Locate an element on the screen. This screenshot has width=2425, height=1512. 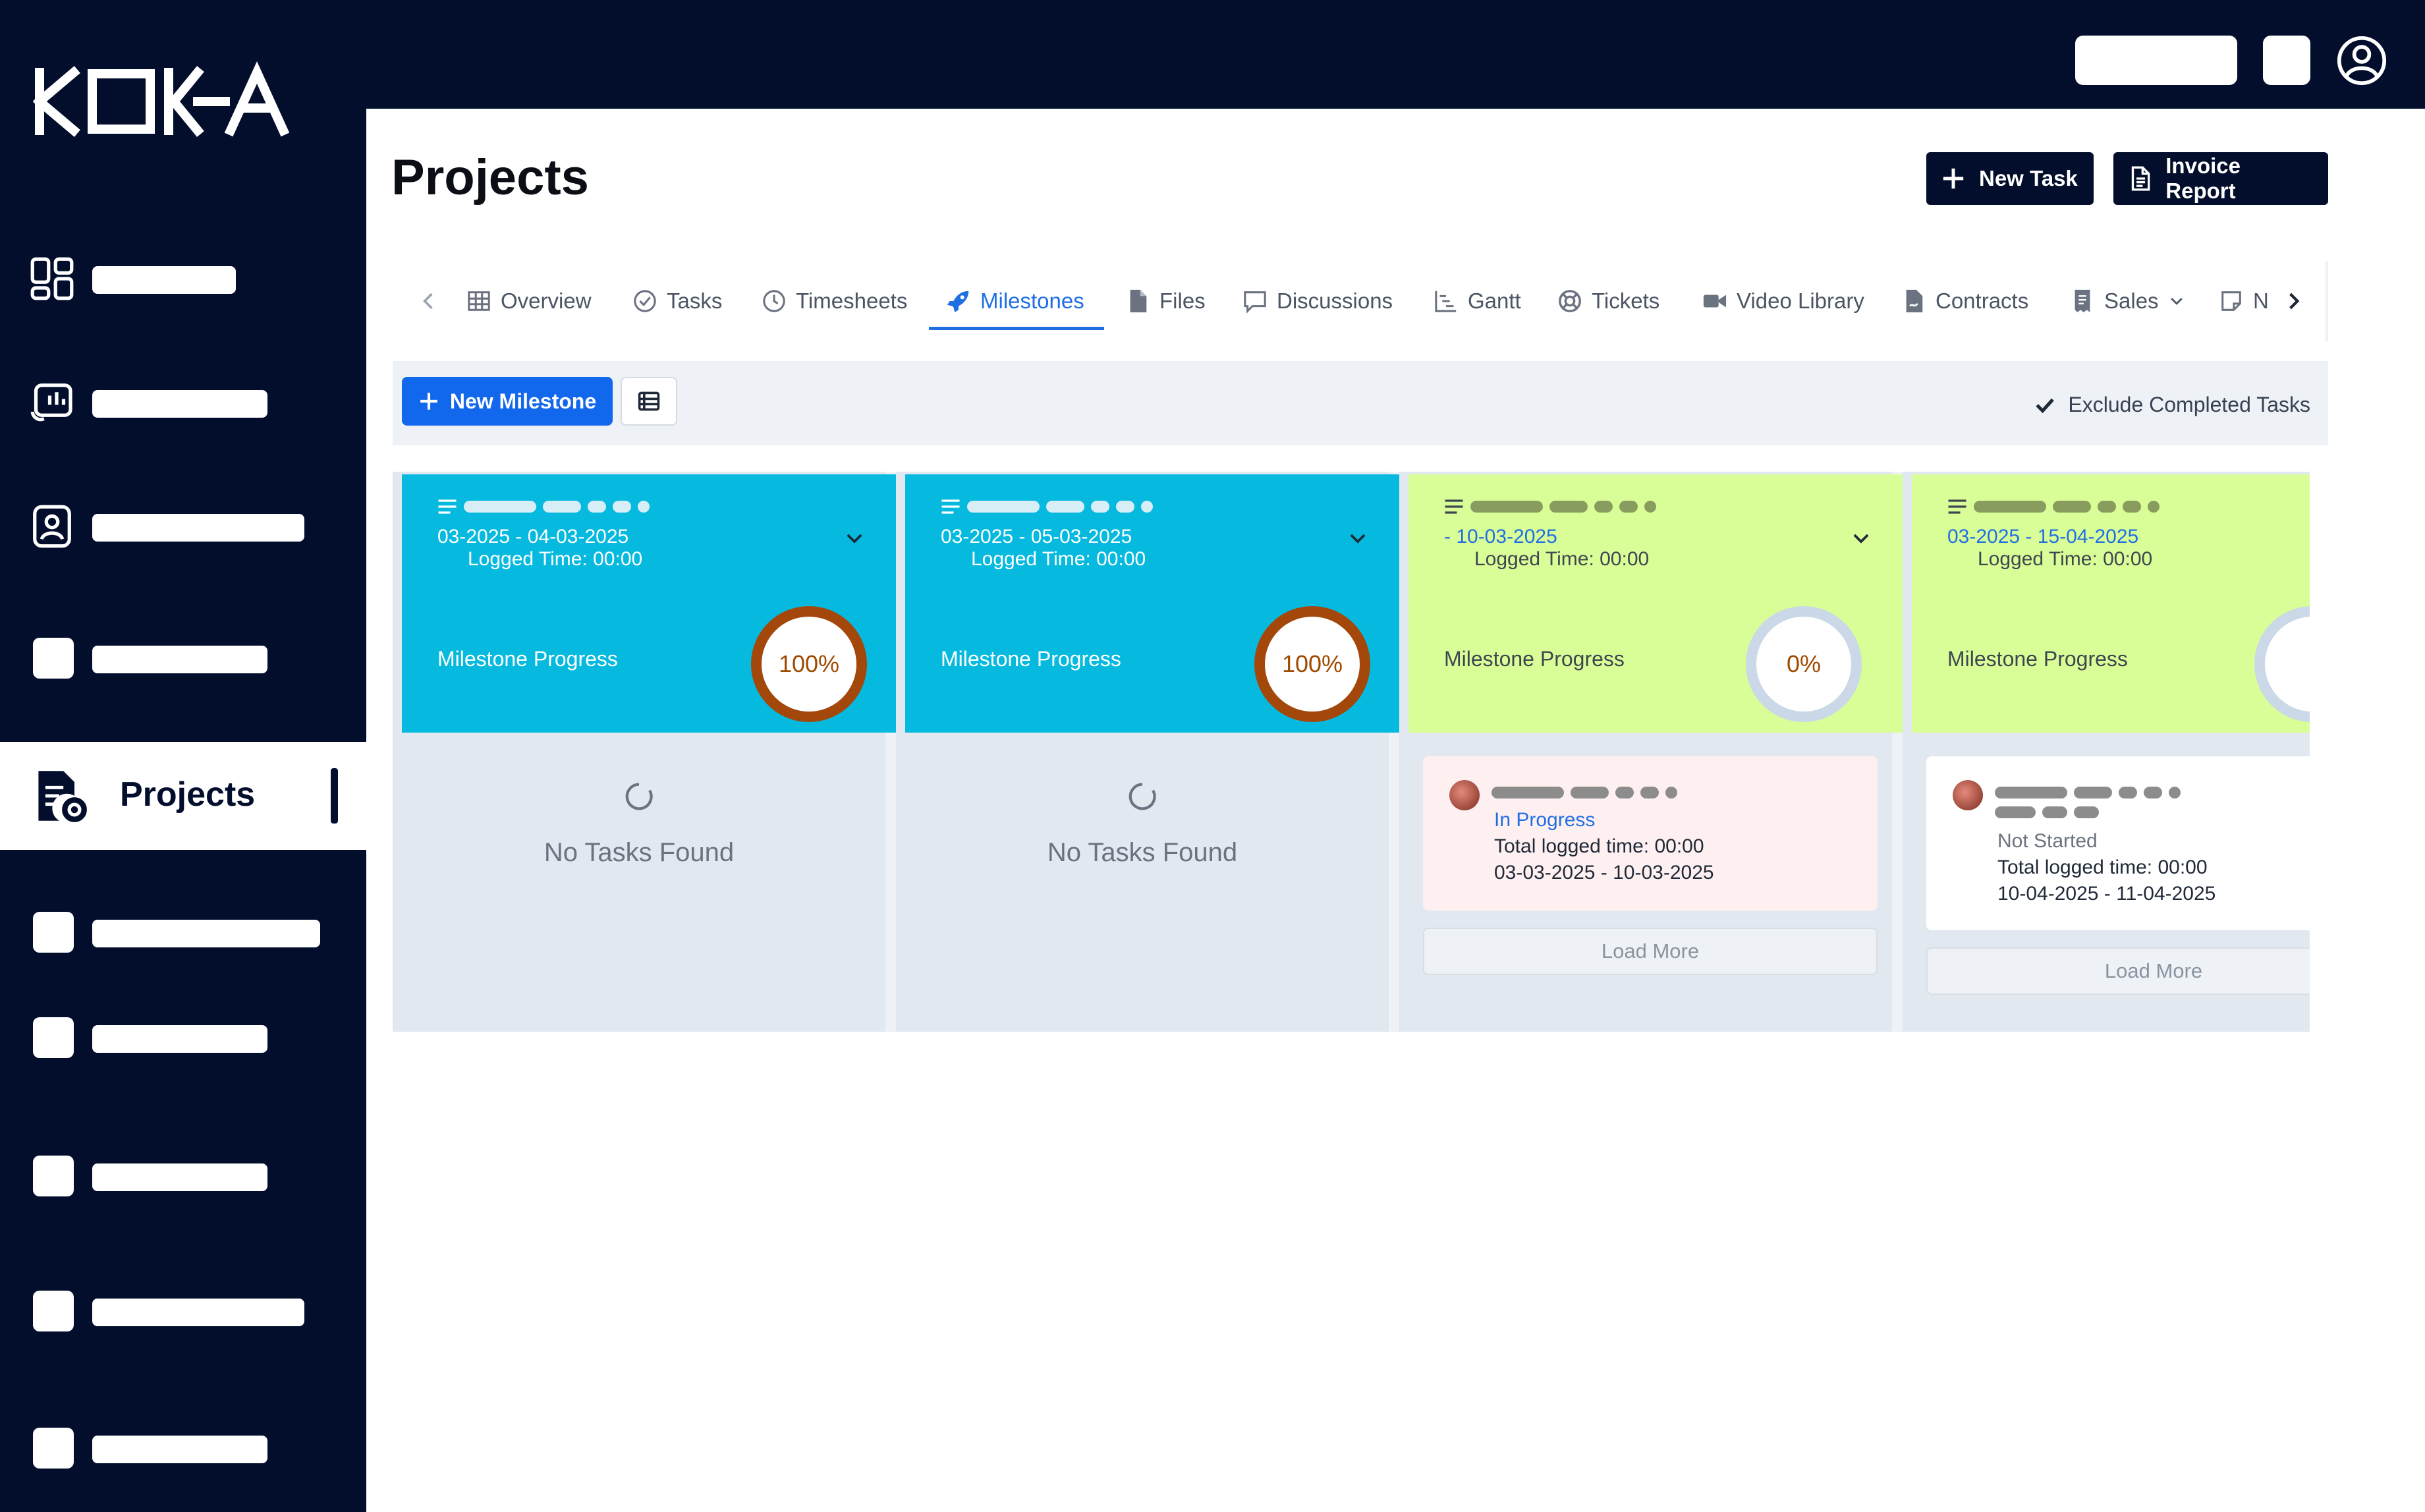
new-task-button: New Task is located at coordinates (2010, 178).